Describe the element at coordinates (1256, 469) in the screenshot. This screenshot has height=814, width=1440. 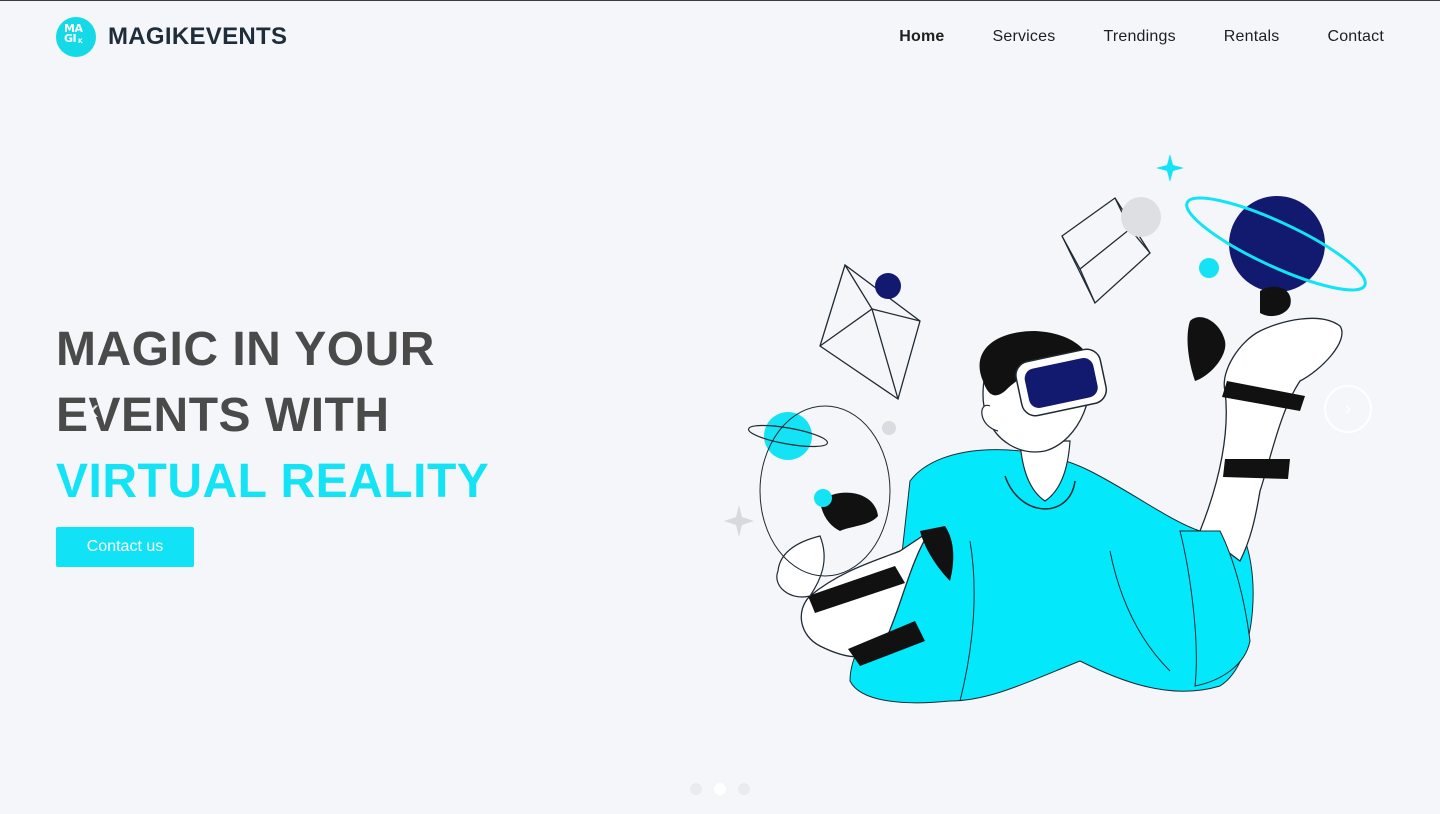
I see `right-arm-band` at that location.